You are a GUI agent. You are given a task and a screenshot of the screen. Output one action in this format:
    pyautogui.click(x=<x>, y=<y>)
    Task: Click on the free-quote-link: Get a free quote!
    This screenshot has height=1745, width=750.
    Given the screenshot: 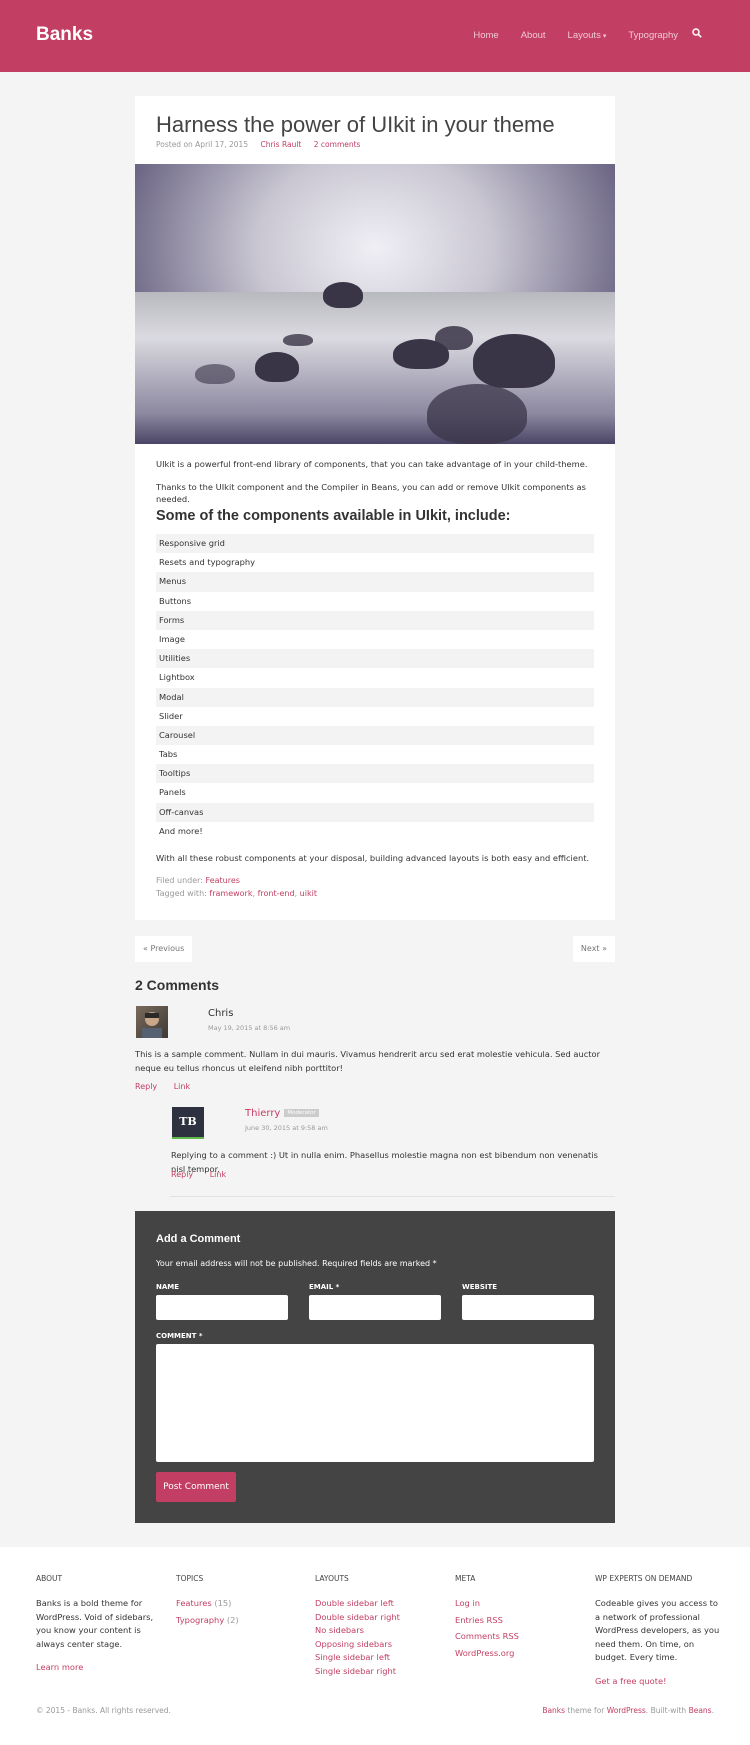 What is the action you would take?
    pyautogui.click(x=657, y=1682)
    